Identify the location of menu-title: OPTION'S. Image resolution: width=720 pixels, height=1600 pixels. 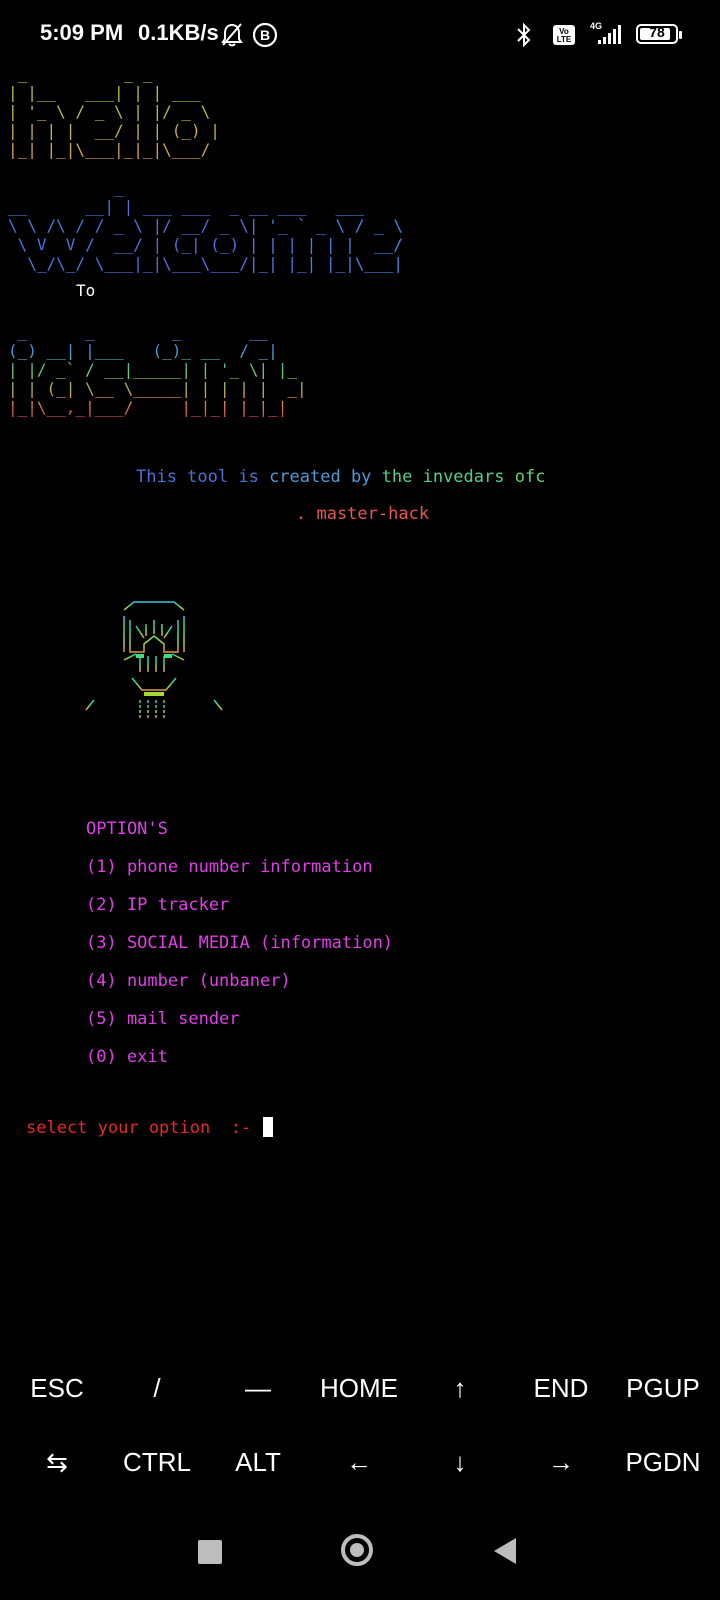
(127, 829).